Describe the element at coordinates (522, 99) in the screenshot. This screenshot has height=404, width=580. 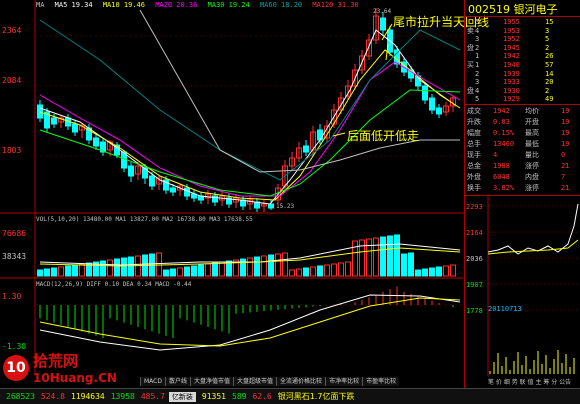
I see `buy-level-row: 5 1929 49` at that location.